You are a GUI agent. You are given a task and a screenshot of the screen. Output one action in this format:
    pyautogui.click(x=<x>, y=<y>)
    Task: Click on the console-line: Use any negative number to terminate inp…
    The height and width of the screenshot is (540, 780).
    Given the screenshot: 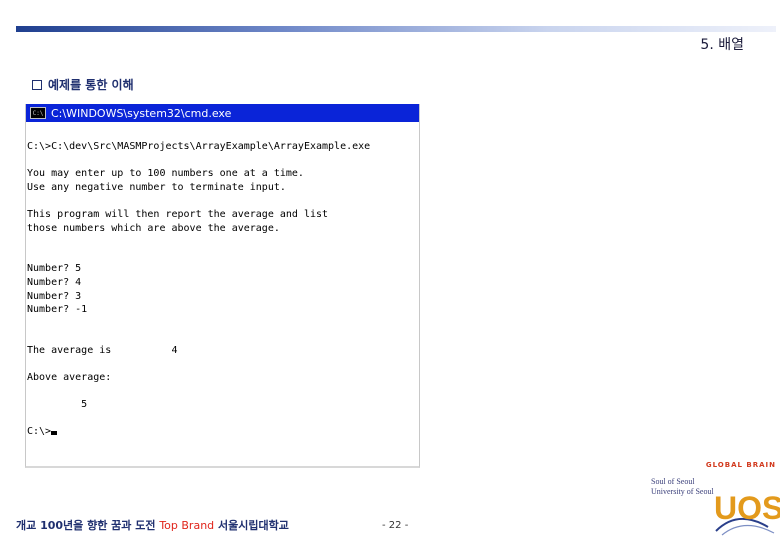 What is the action you would take?
    pyautogui.click(x=156, y=187)
    